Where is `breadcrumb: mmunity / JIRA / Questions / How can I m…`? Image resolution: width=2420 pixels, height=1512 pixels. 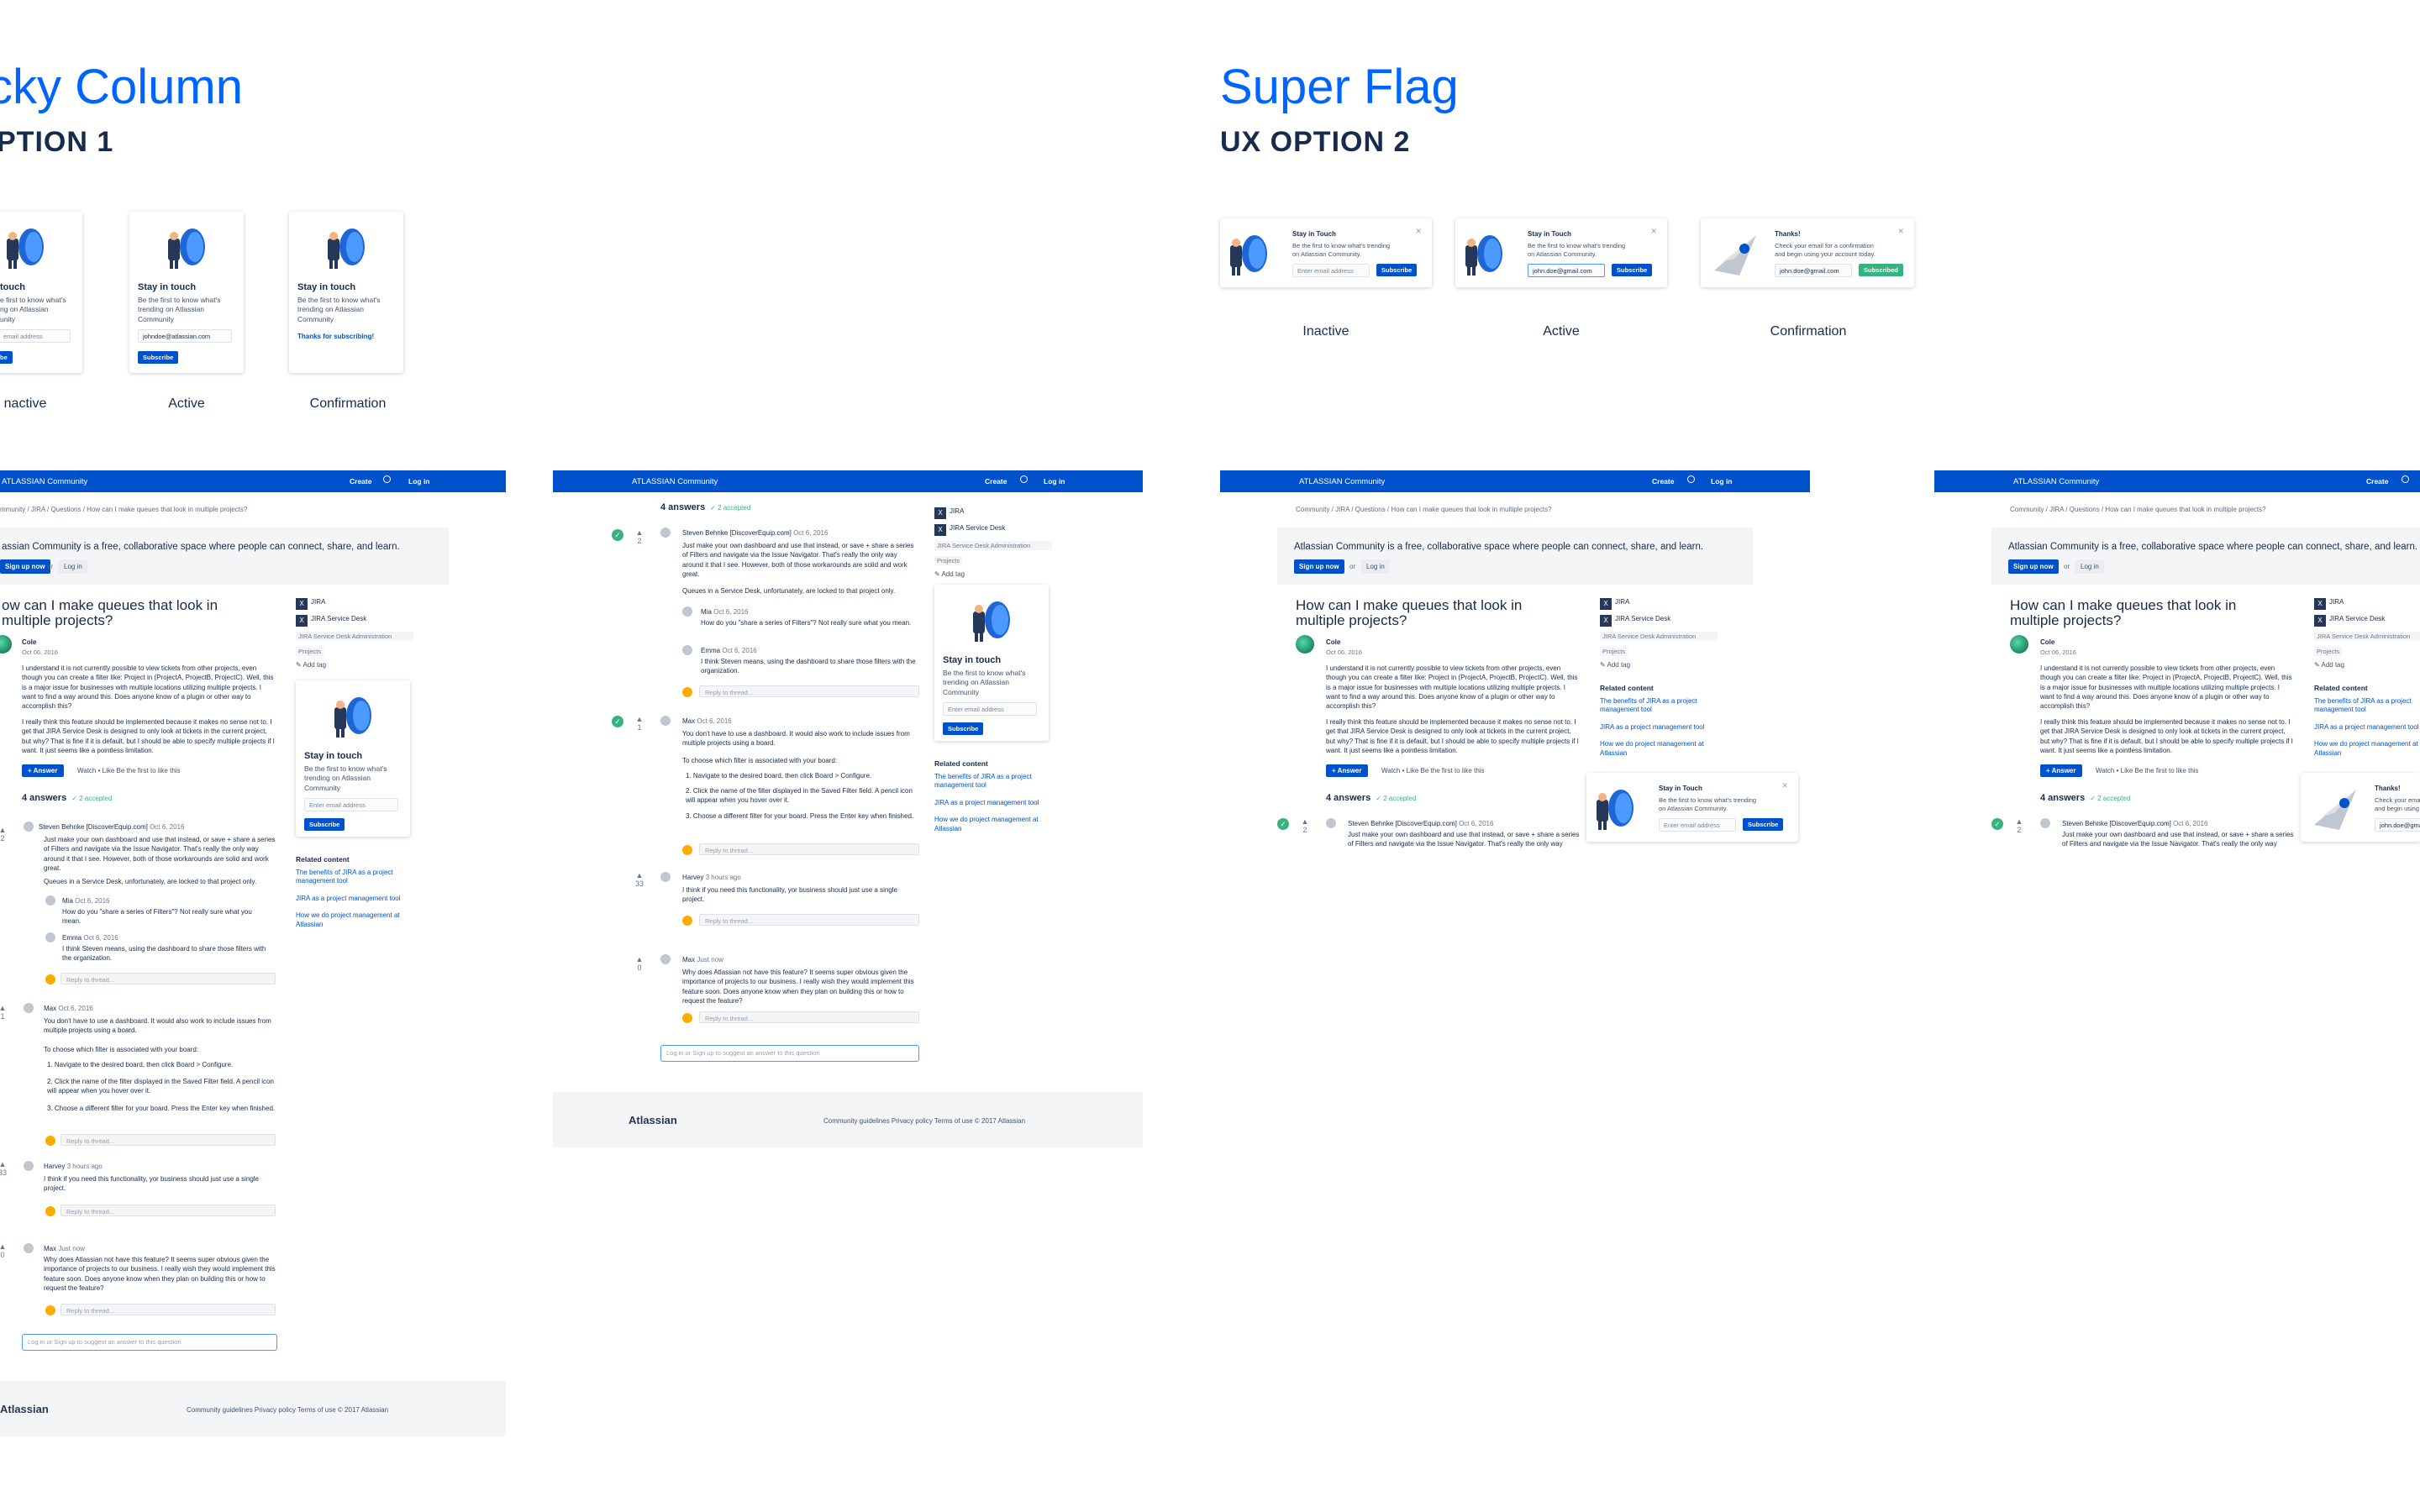 breadcrumb: mmunity / JIRA / Questions / How can I m… is located at coordinates (124, 509).